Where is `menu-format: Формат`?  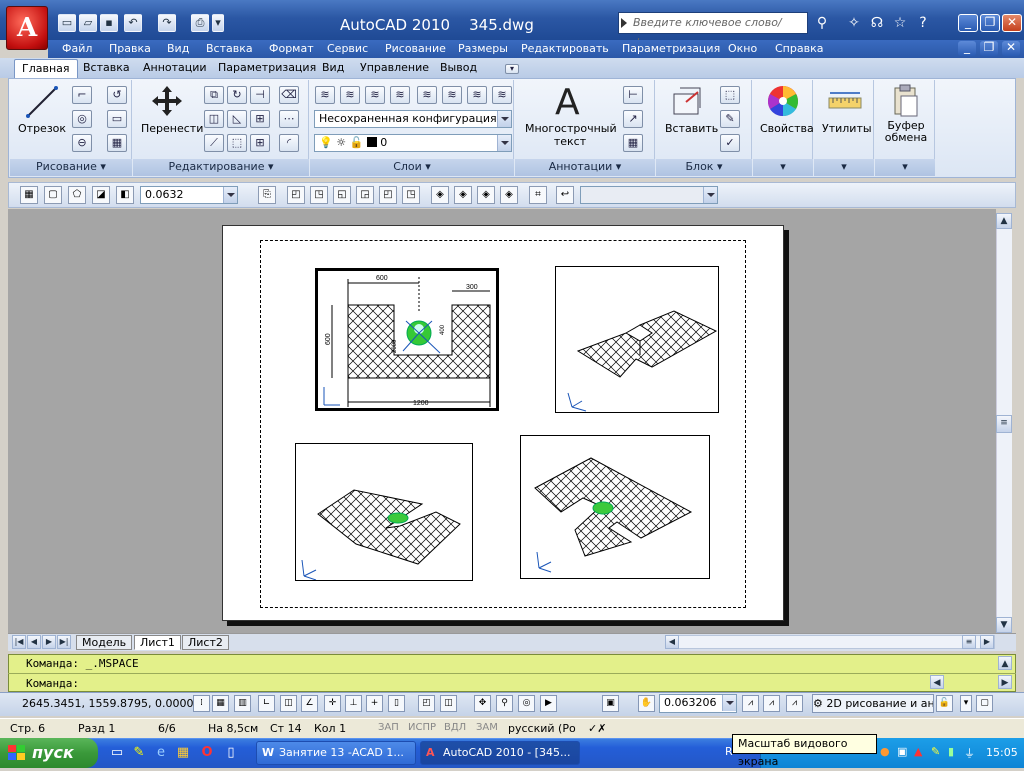 menu-format: Формат is located at coordinates (291, 48).